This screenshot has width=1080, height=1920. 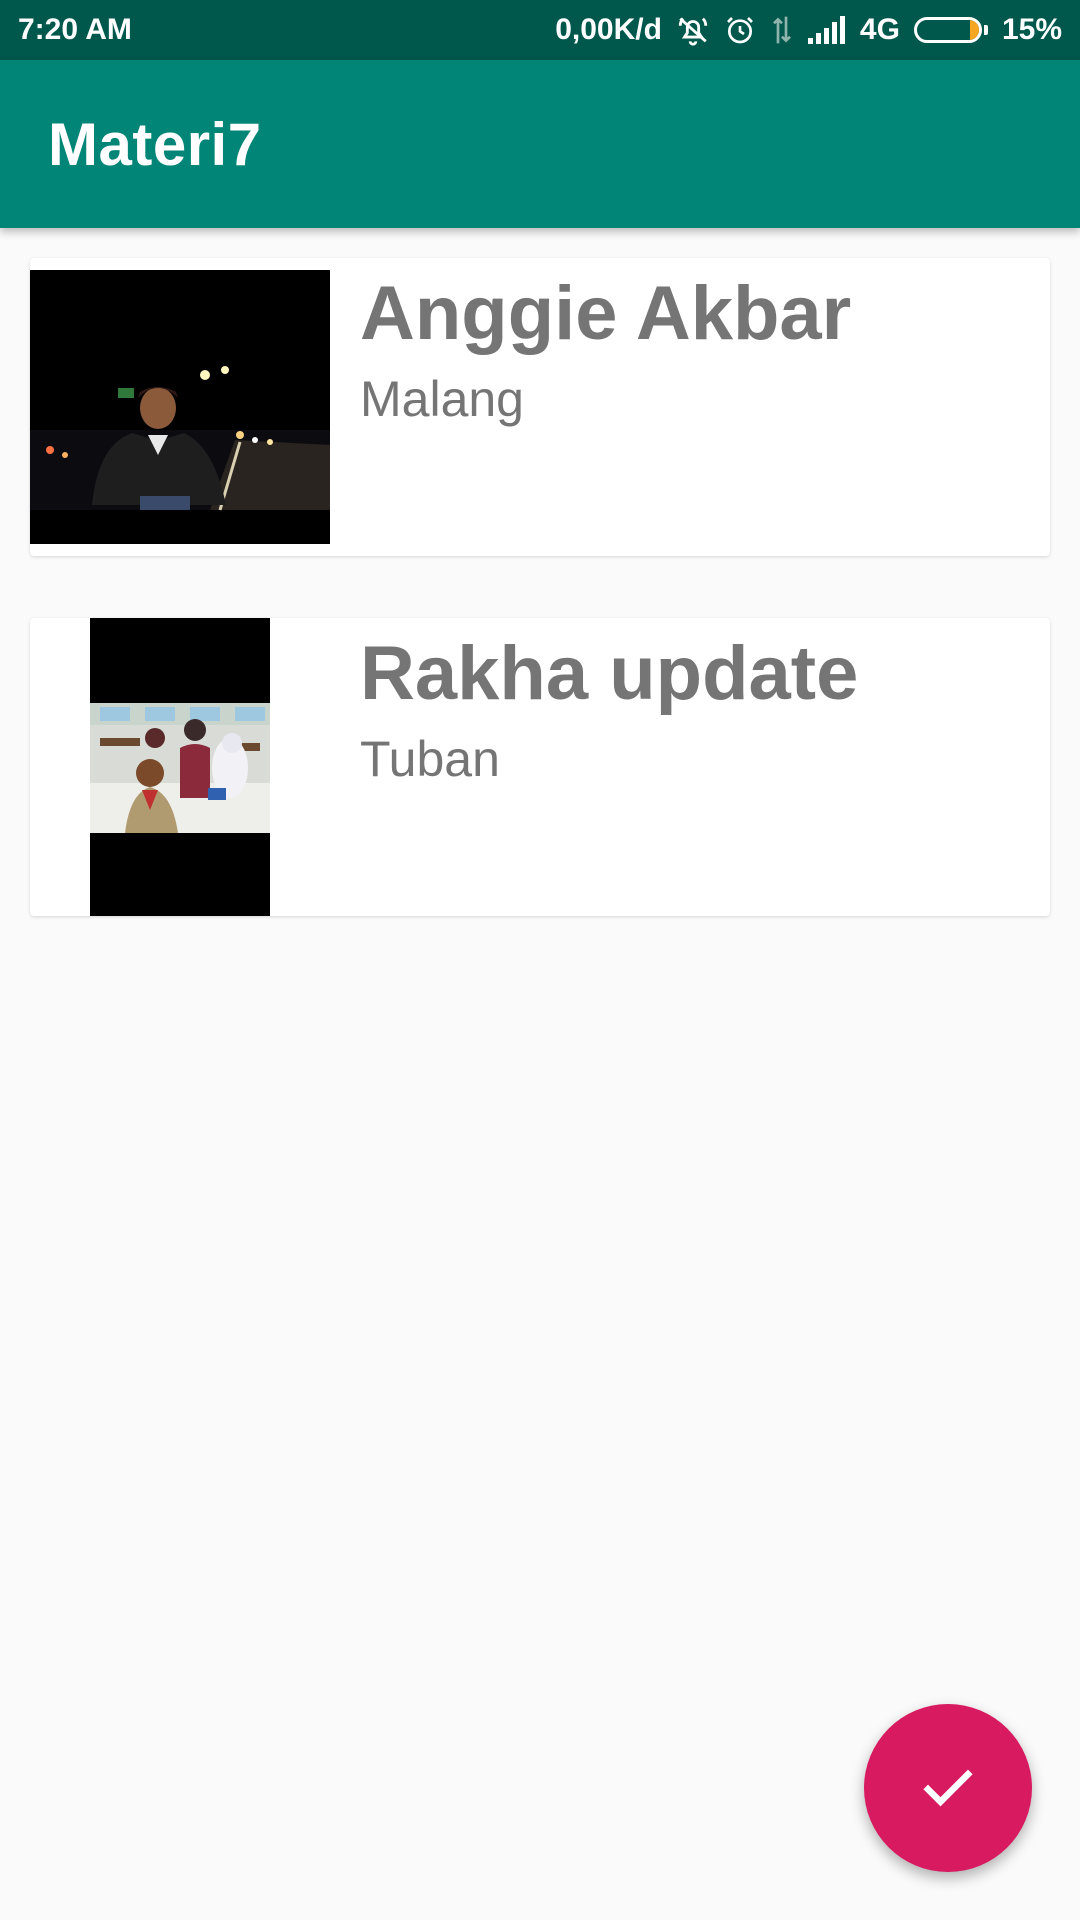 I want to click on list-item: Rakha update Tuban, so click(x=540, y=767).